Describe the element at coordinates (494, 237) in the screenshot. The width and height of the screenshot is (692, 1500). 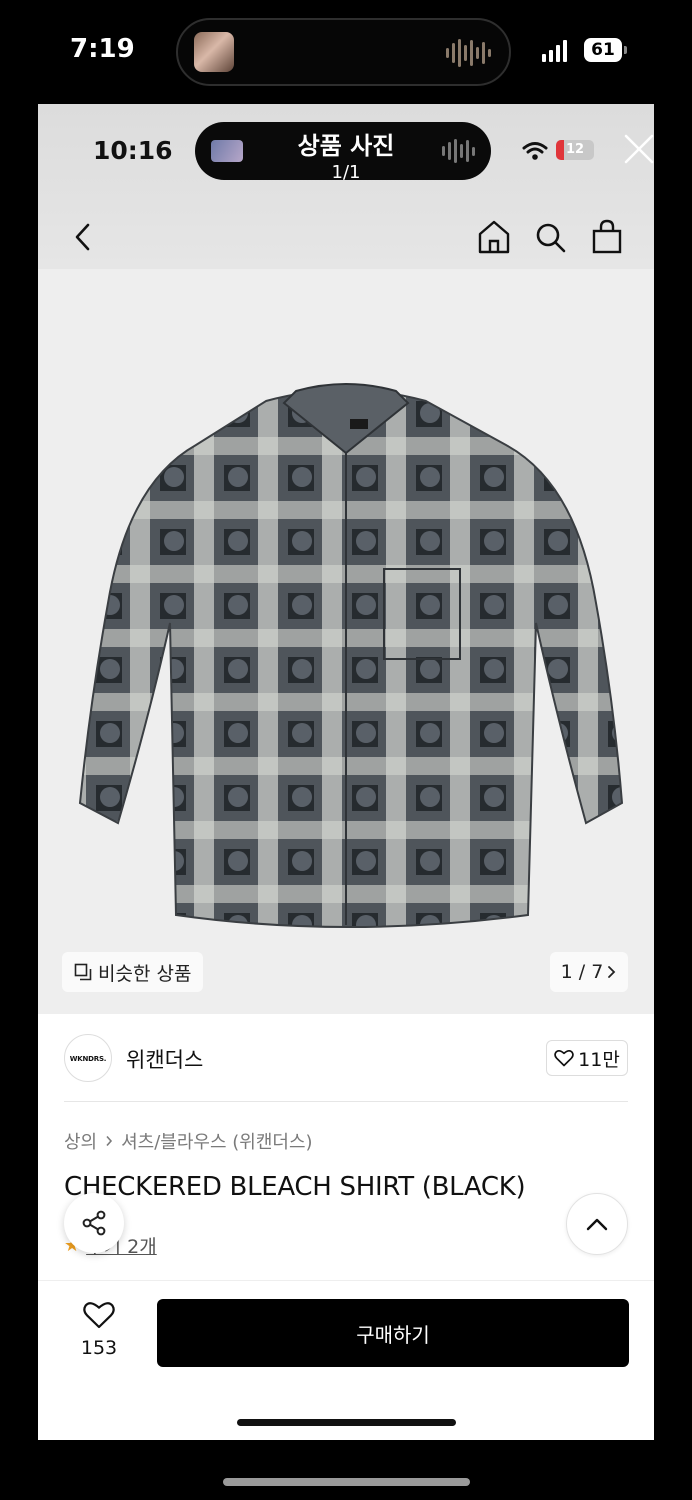
I see `home-icon` at that location.